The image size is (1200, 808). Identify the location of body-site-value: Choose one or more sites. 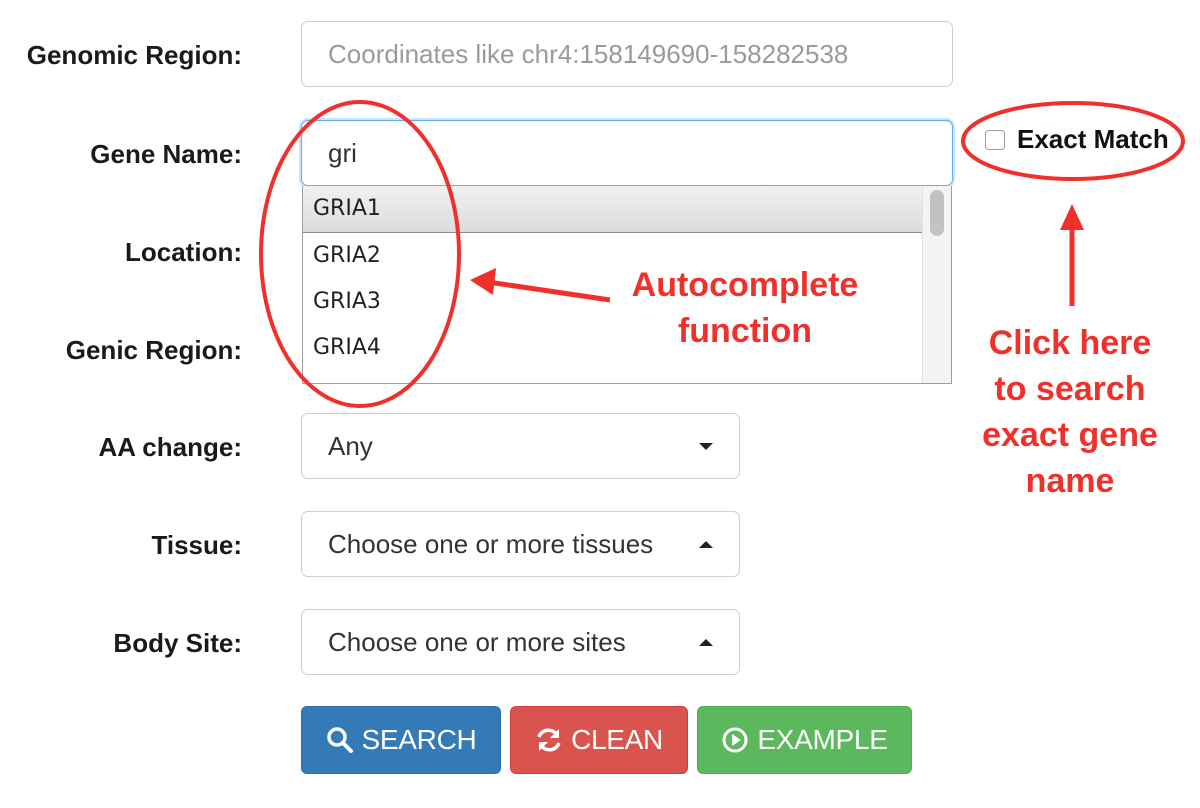
(477, 641).